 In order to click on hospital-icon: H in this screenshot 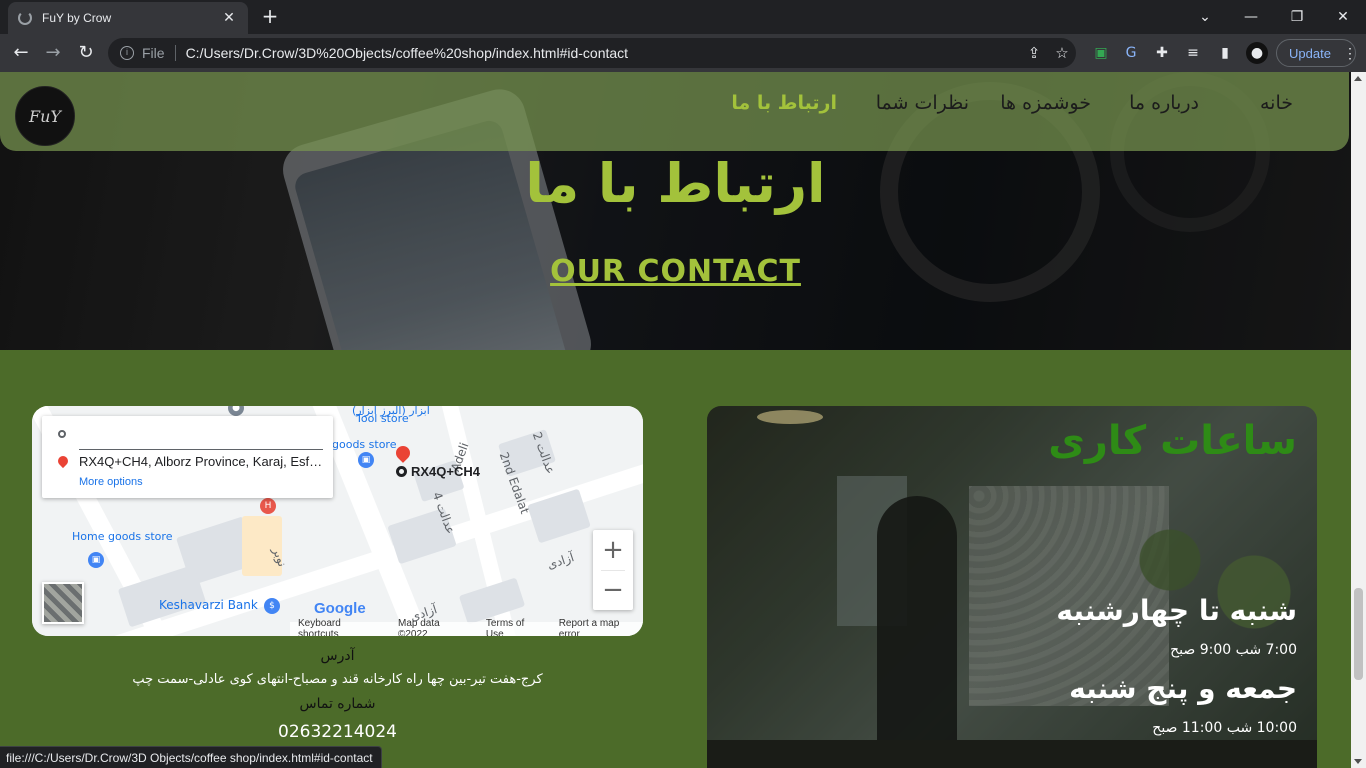, I will do `click(268, 506)`.